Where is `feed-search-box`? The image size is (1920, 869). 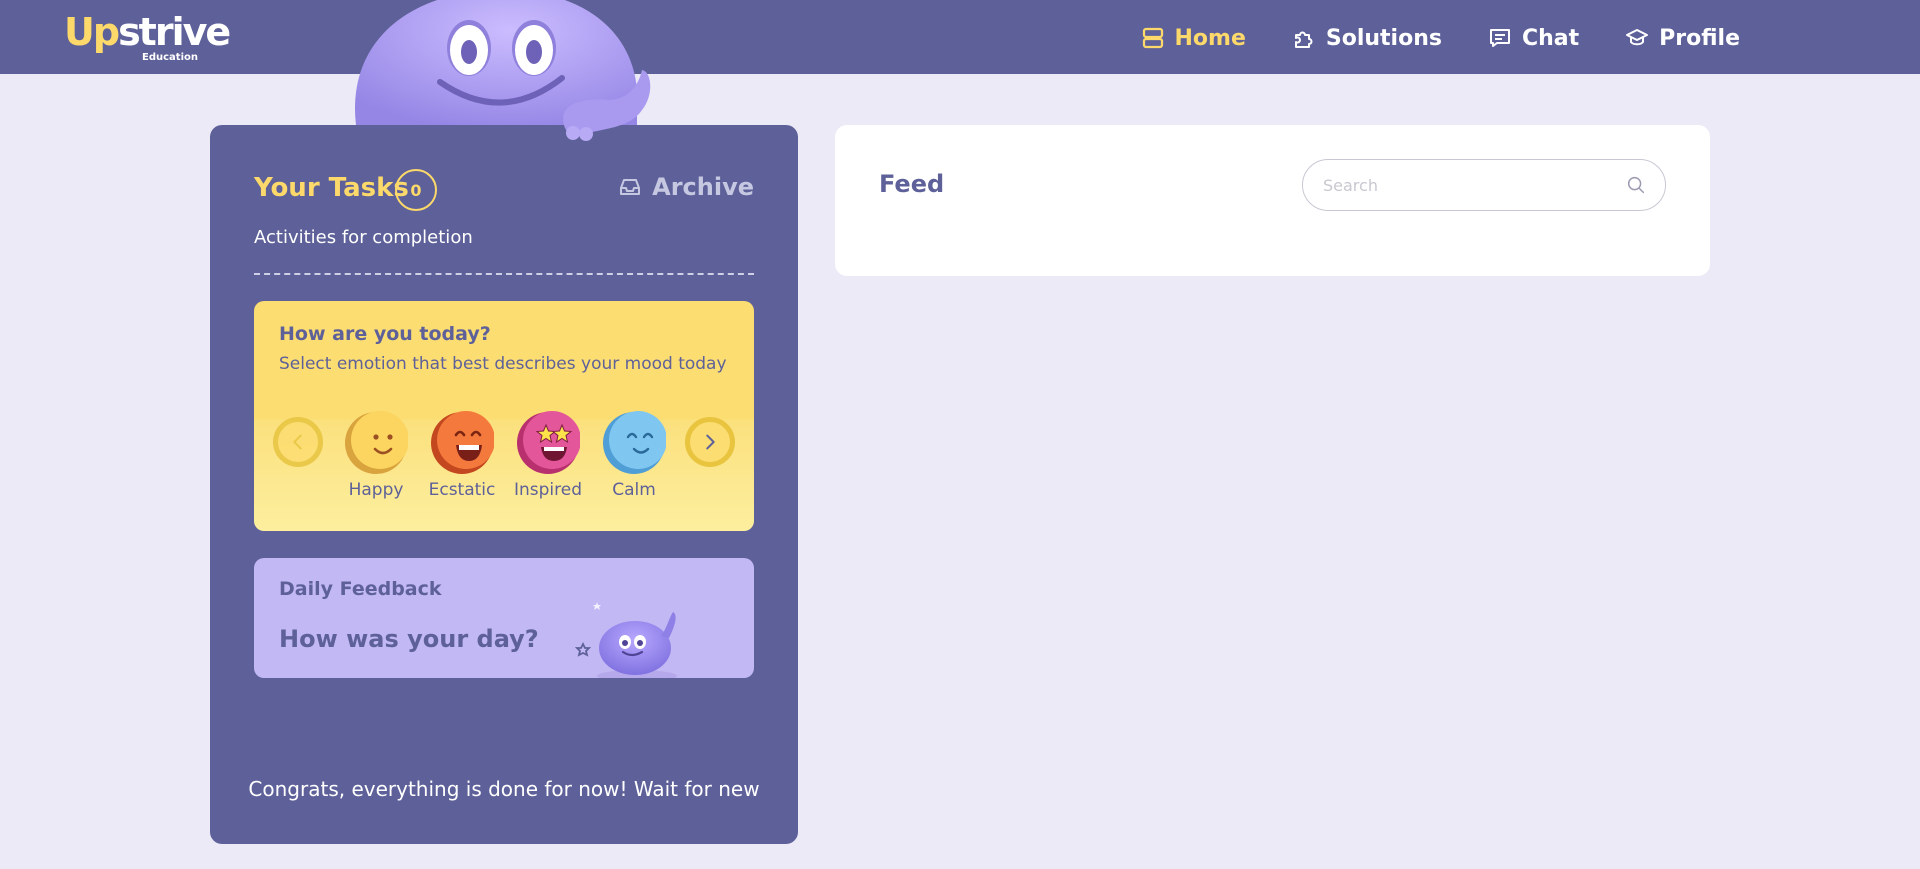
feed-search-box is located at coordinates (1484, 185).